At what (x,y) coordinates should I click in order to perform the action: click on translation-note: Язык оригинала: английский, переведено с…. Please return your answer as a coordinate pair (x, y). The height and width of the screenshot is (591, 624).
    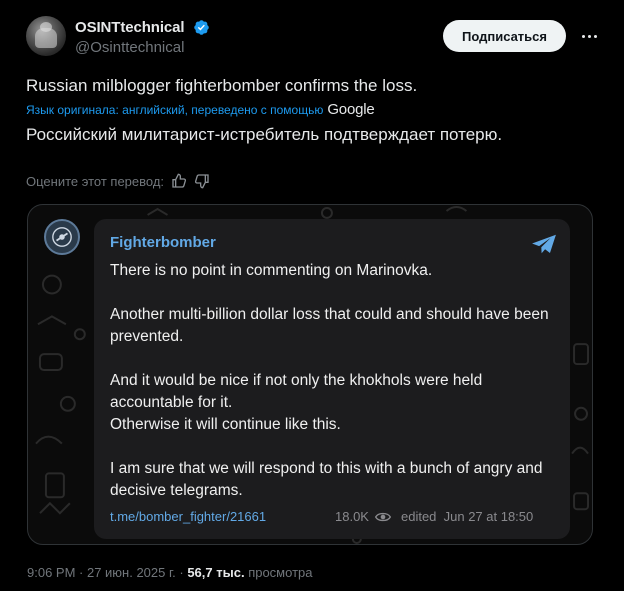
    Looking at the image, I should click on (200, 109).